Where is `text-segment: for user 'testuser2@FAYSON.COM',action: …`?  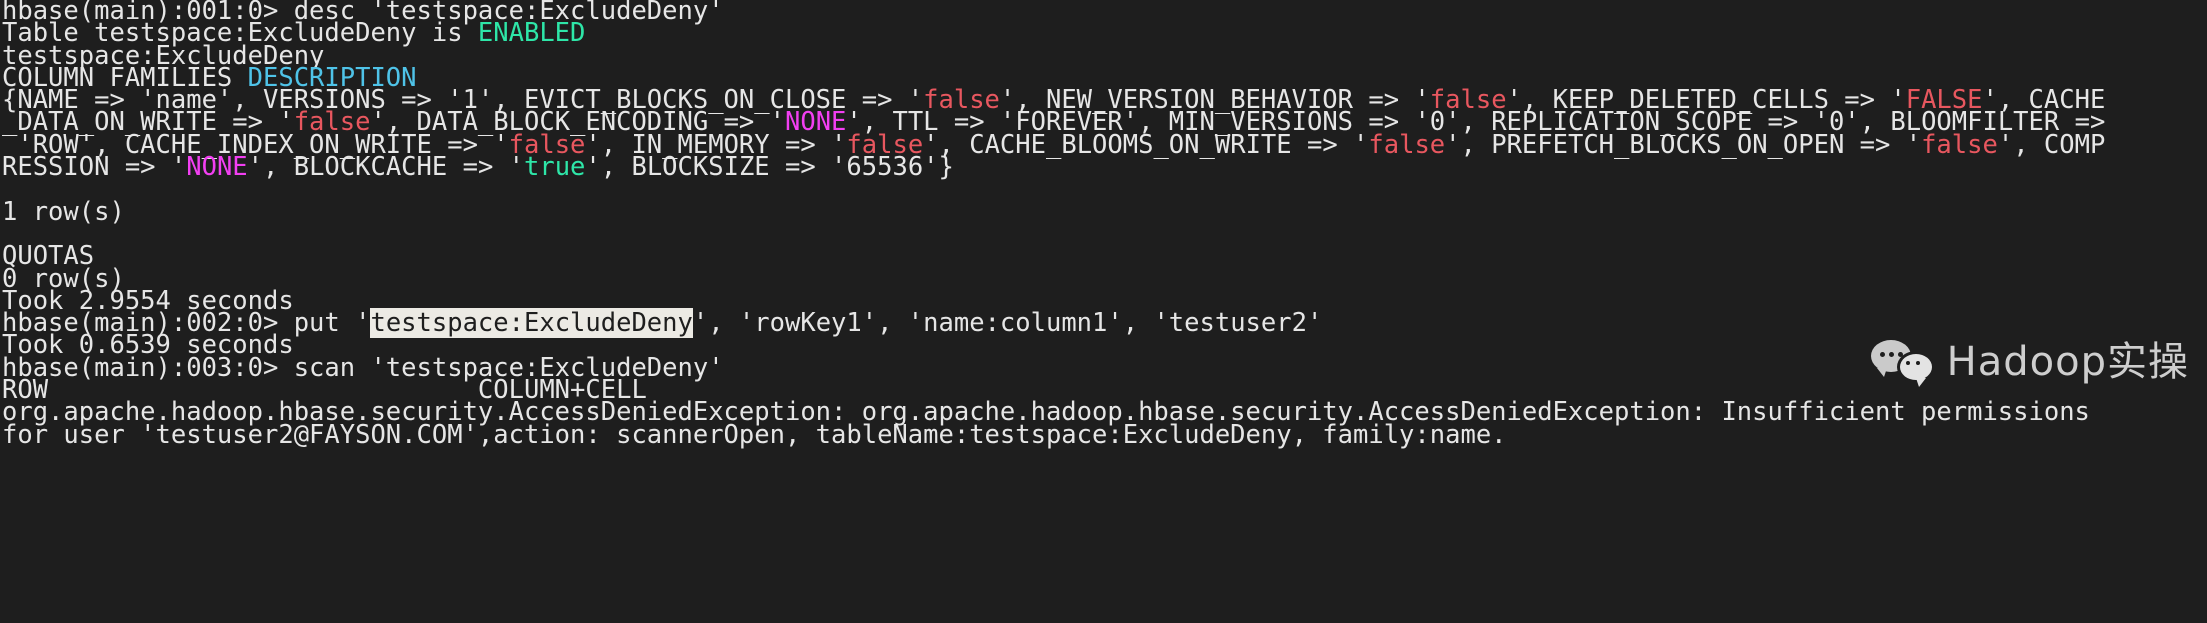
text-segment: for user 'testuser2@FAYSON.COM',action: … is located at coordinates (754, 434).